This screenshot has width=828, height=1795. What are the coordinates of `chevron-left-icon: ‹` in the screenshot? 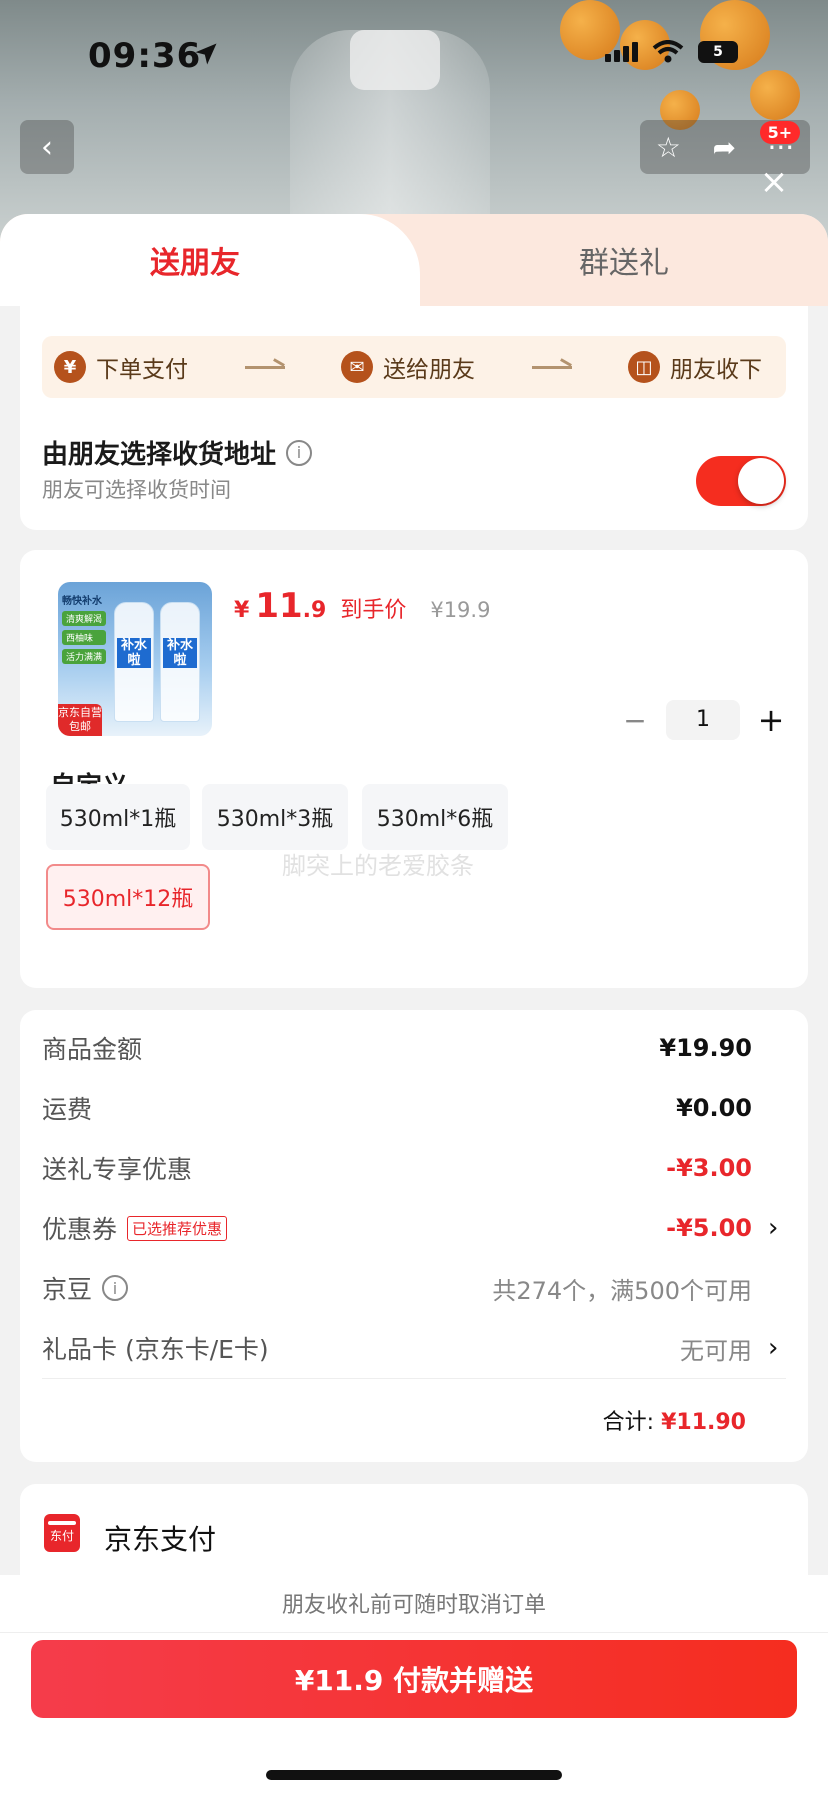 It's located at (47, 147).